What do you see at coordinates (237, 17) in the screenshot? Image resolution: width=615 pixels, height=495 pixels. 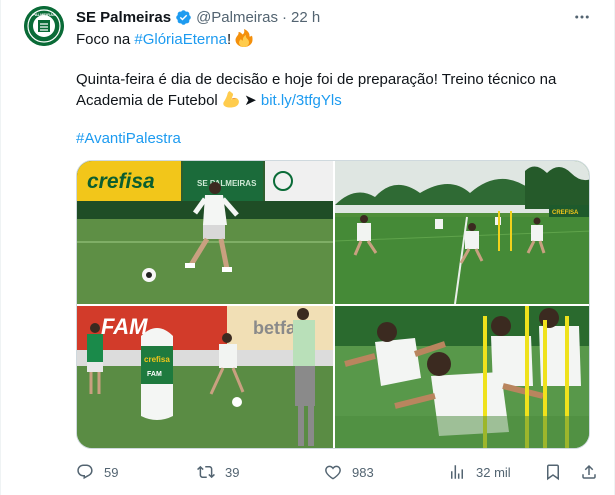 I see `author-handle: @Palmeiras` at bounding box center [237, 17].